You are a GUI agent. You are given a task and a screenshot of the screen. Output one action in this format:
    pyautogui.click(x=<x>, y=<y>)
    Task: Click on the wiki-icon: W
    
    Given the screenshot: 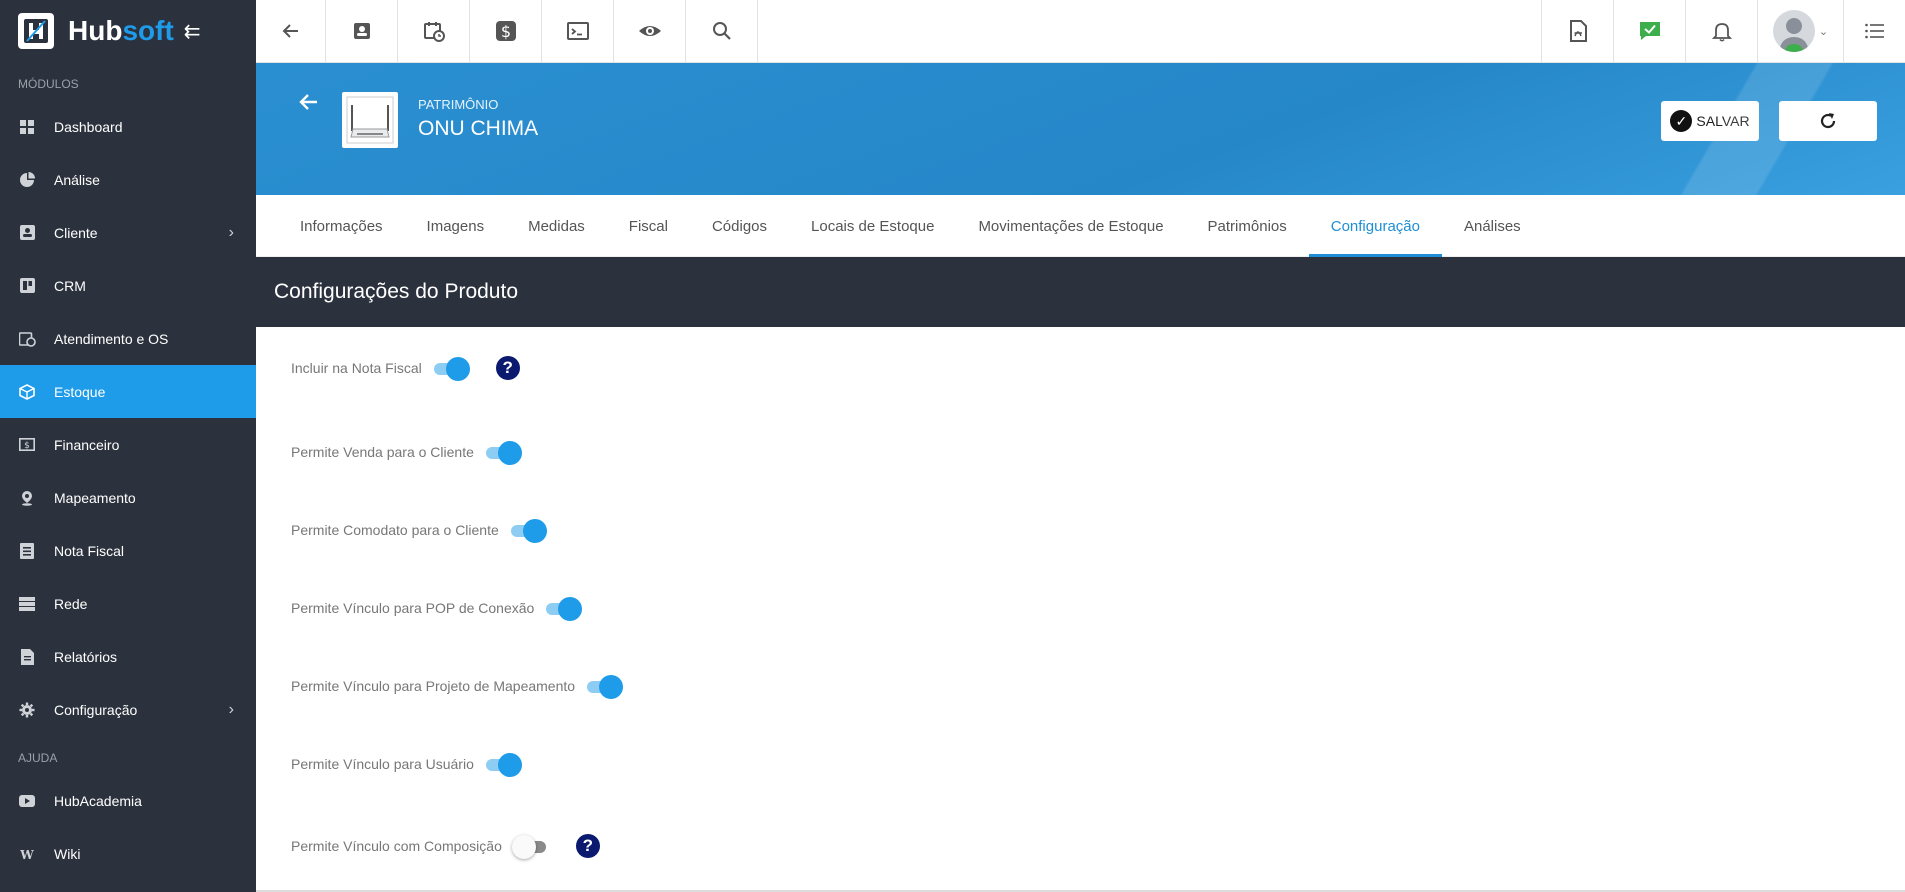 What is the action you would take?
    pyautogui.click(x=27, y=854)
    